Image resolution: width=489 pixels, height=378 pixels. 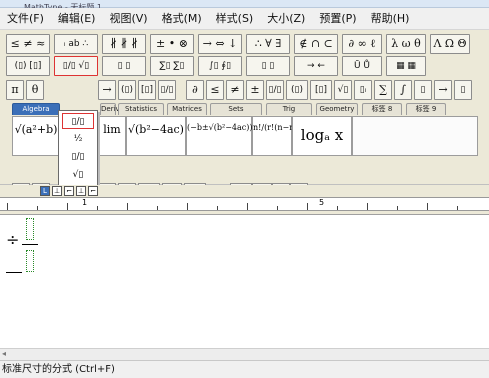 What do you see at coordinates (277, 136) in the screenshot?
I see `template-combination: n!/(r!(n−r)!)` at bounding box center [277, 136].